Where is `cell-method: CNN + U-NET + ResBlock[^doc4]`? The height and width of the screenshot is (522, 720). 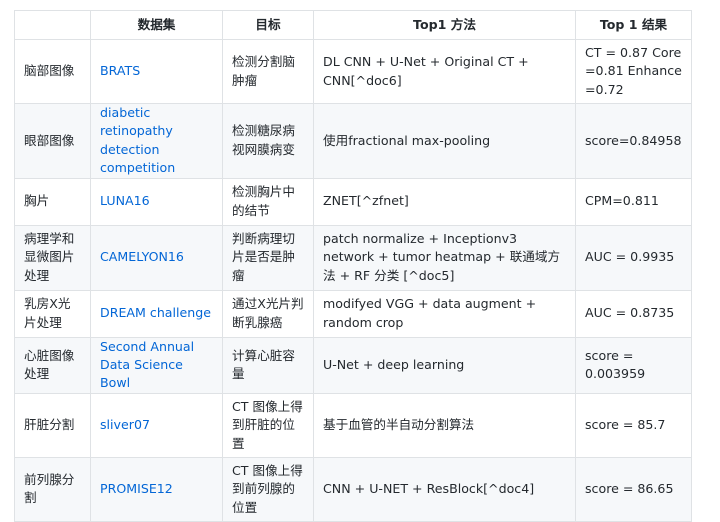
cell-method: CNN + U-NET + ResBlock[^doc4] is located at coordinates (444, 489).